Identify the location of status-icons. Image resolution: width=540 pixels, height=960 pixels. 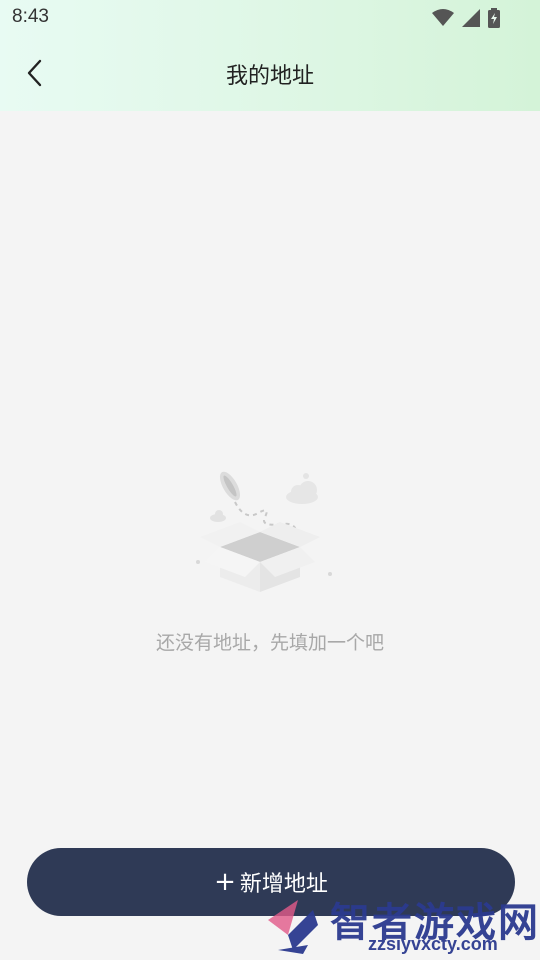
(466, 18).